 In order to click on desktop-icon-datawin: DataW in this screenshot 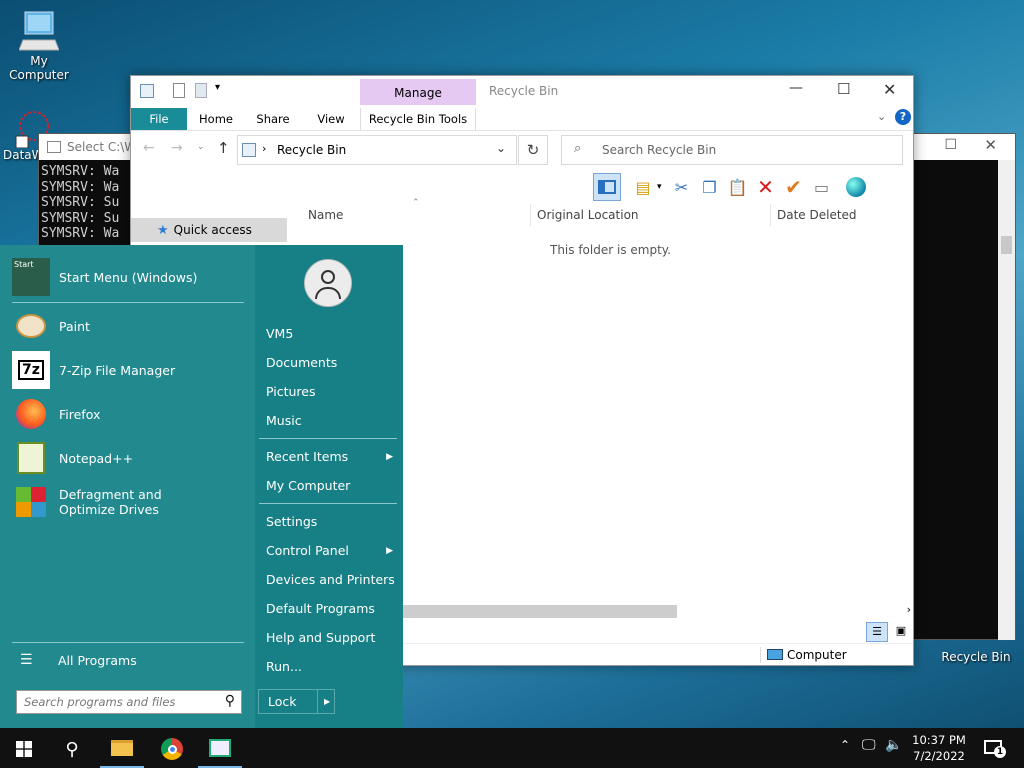, I will do `click(24, 135)`.